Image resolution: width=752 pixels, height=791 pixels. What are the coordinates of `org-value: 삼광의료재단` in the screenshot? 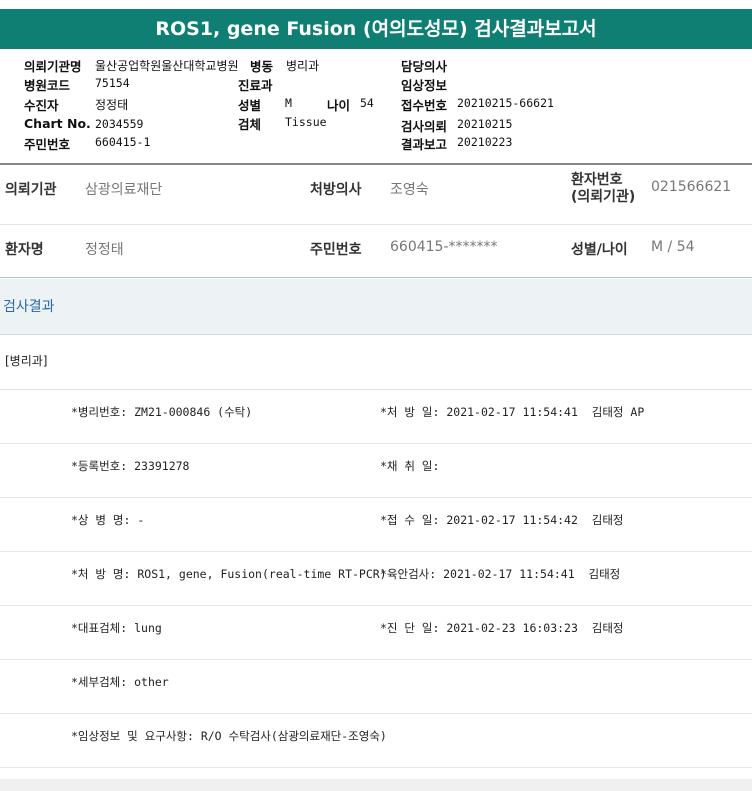 It's located at (124, 190).